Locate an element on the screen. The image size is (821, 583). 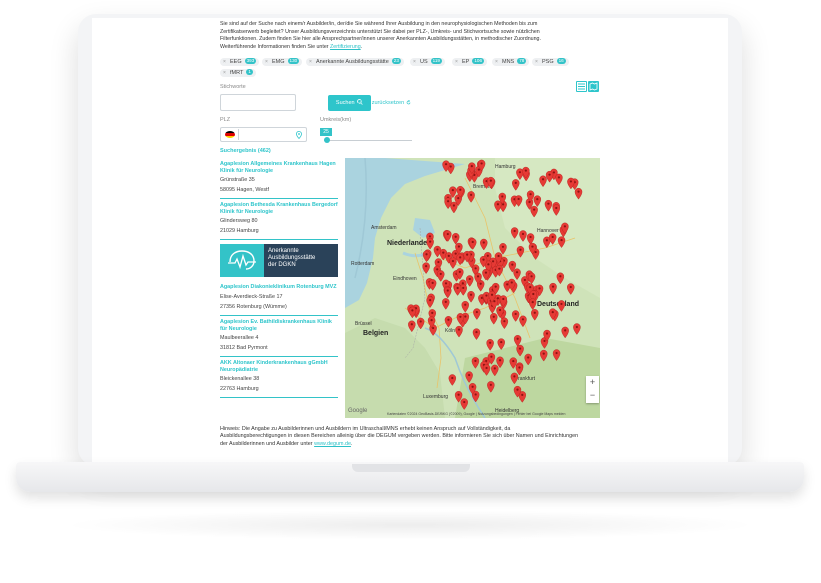
filter-tag-fmrt: × fMRT 1 is located at coordinates (238, 73).